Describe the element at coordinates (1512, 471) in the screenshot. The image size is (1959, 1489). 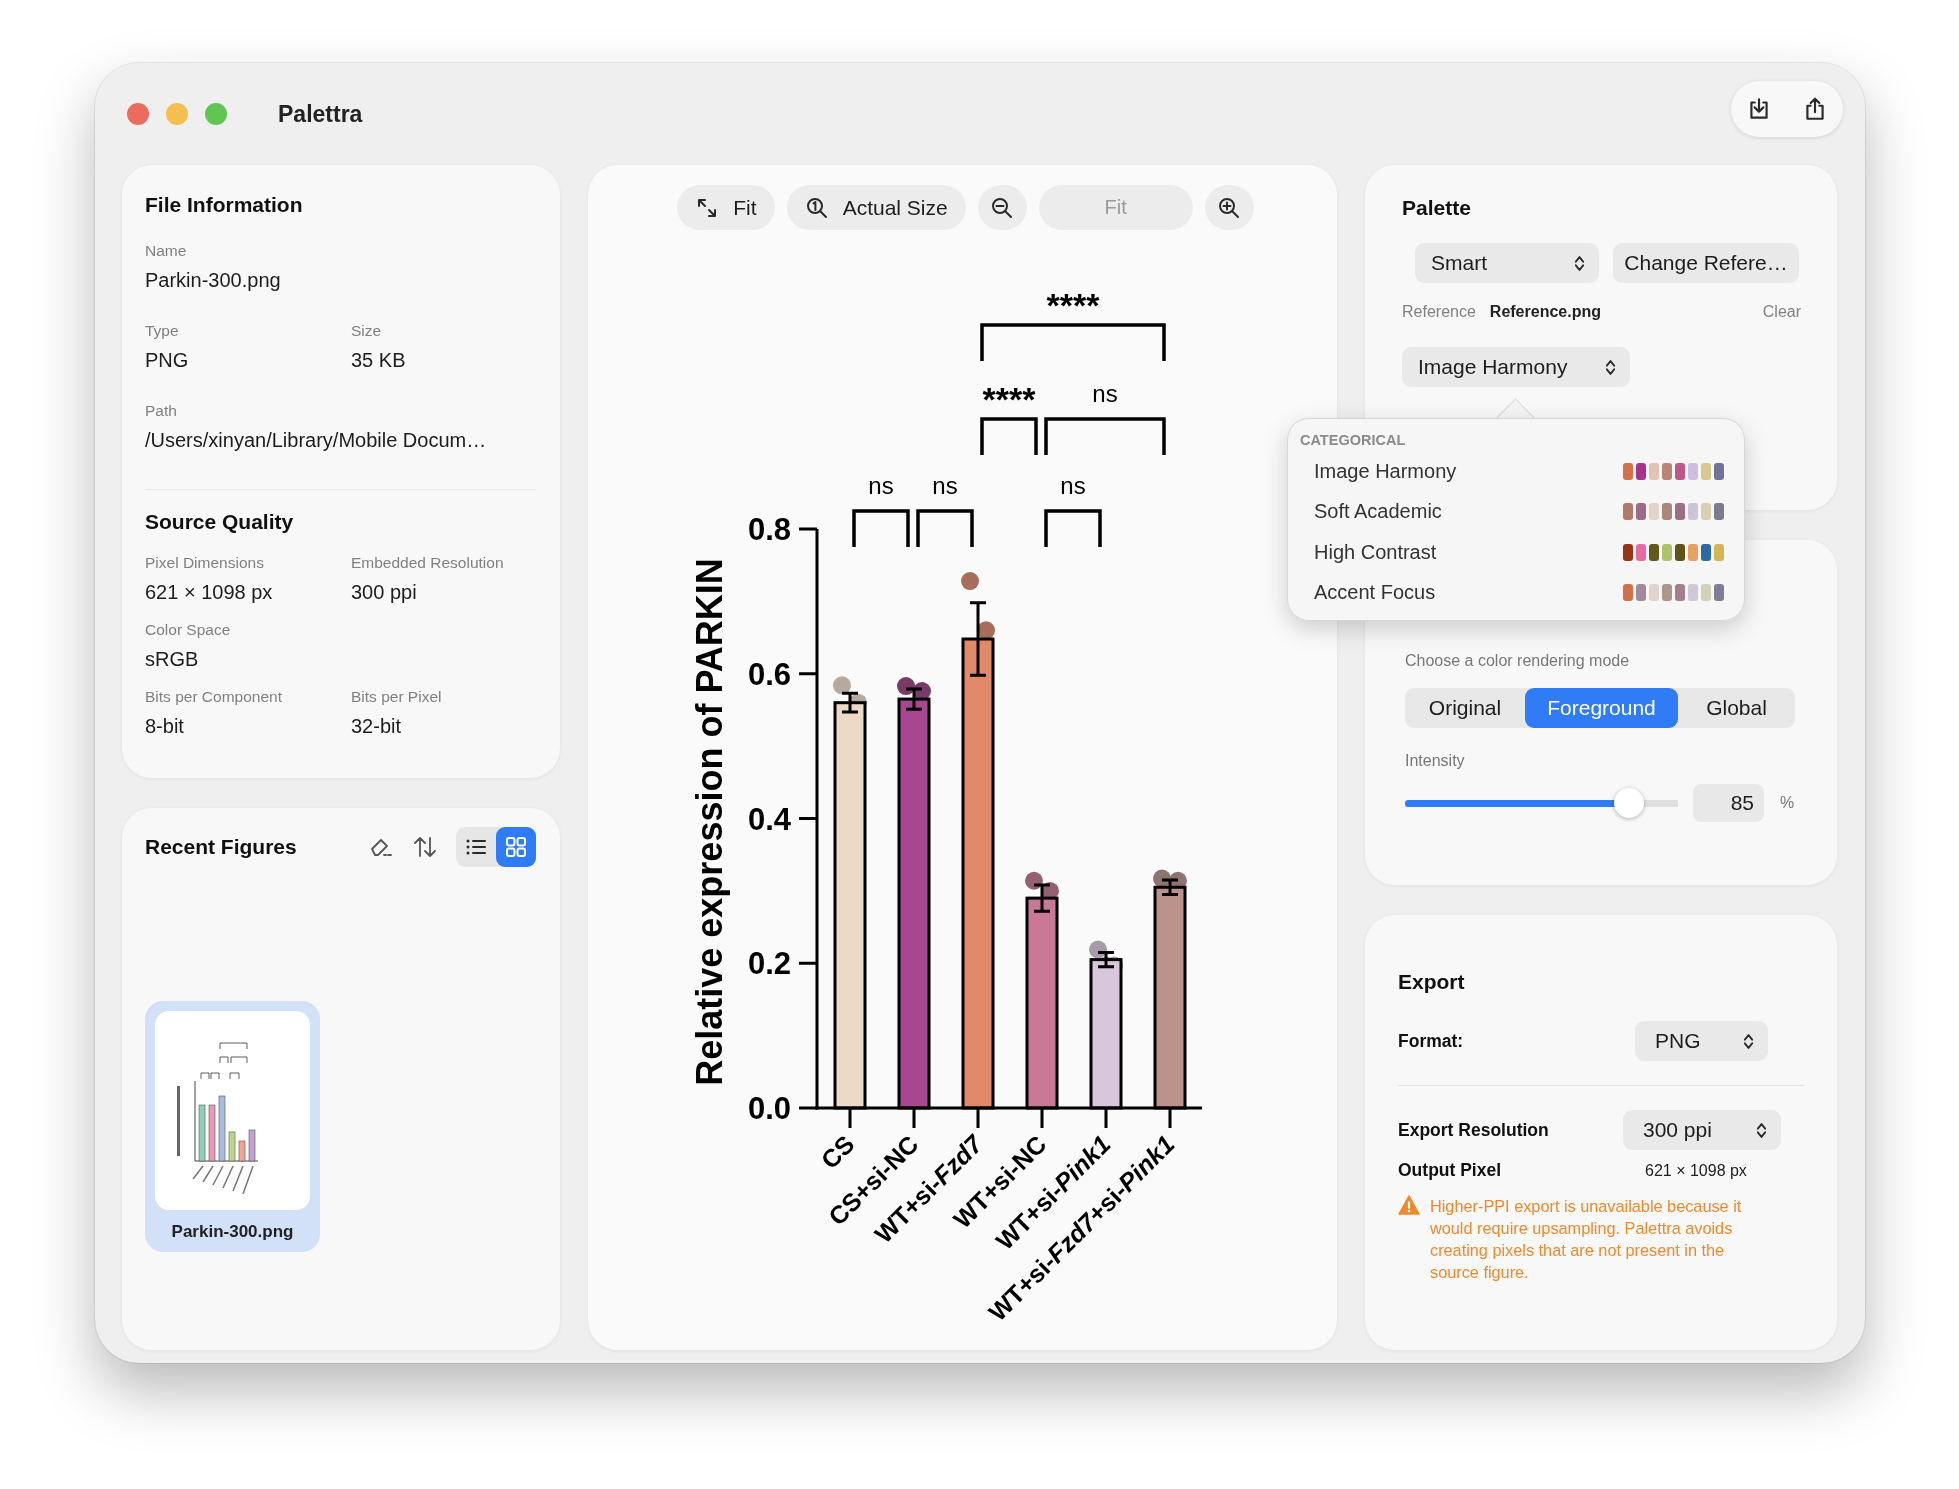
I see `menu-item: Image Harmony` at that location.